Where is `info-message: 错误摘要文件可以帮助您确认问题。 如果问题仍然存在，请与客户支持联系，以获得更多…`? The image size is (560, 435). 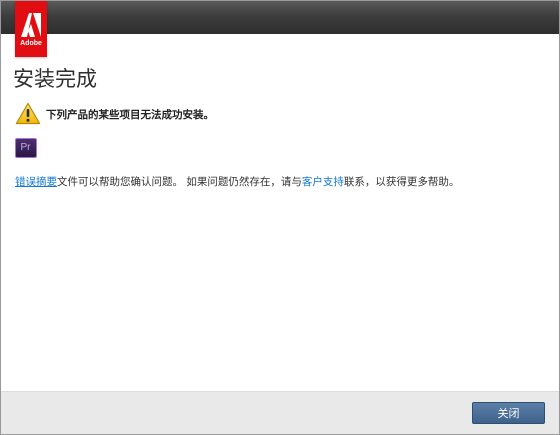 info-message: 错误摘要文件可以帮助您确认问题。 如果问题仍然存在，请与客户支持联系，以获得更多… is located at coordinates (237, 181).